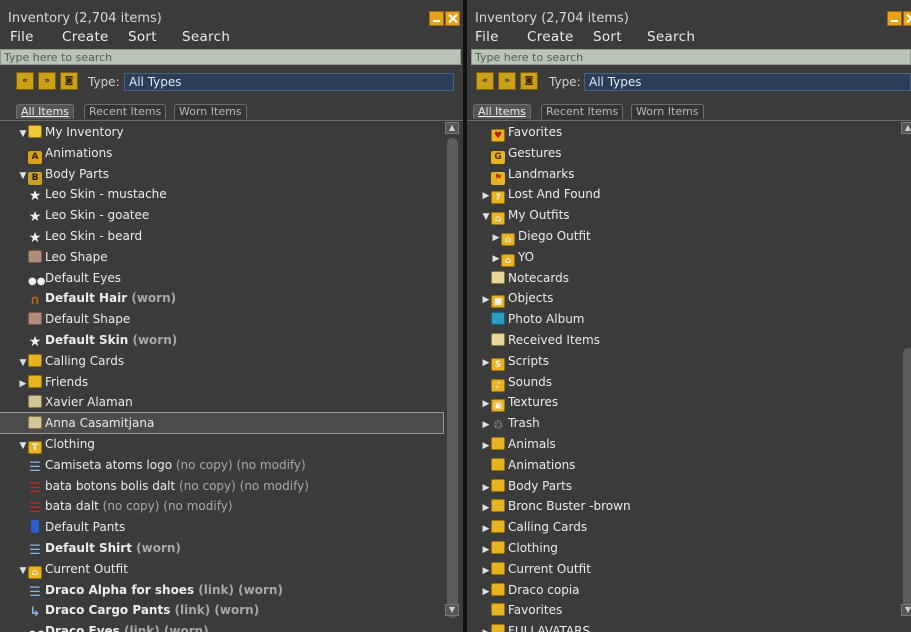 Image resolution: width=911 pixels, height=632 pixels. I want to click on tree-row: ▶? Lost And Found, so click(683, 195).